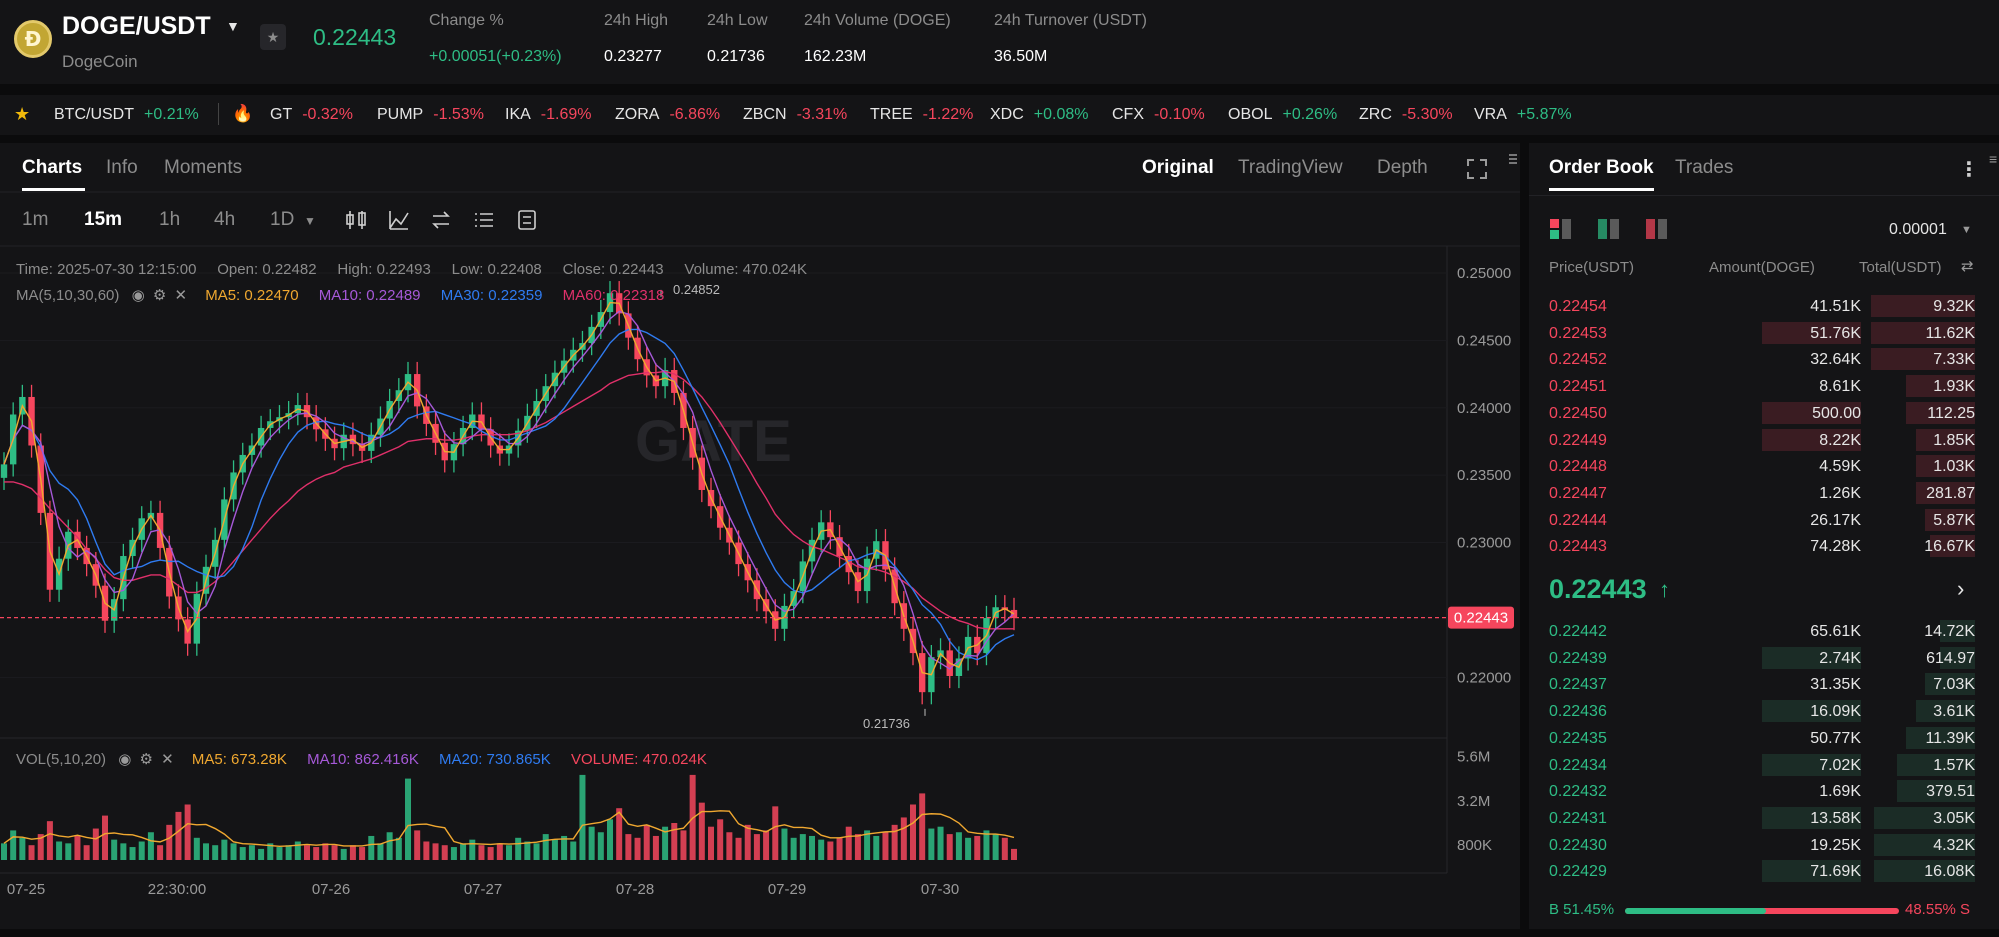  Describe the element at coordinates (1704, 168) in the screenshot. I see `tab-trades: Trades` at that location.